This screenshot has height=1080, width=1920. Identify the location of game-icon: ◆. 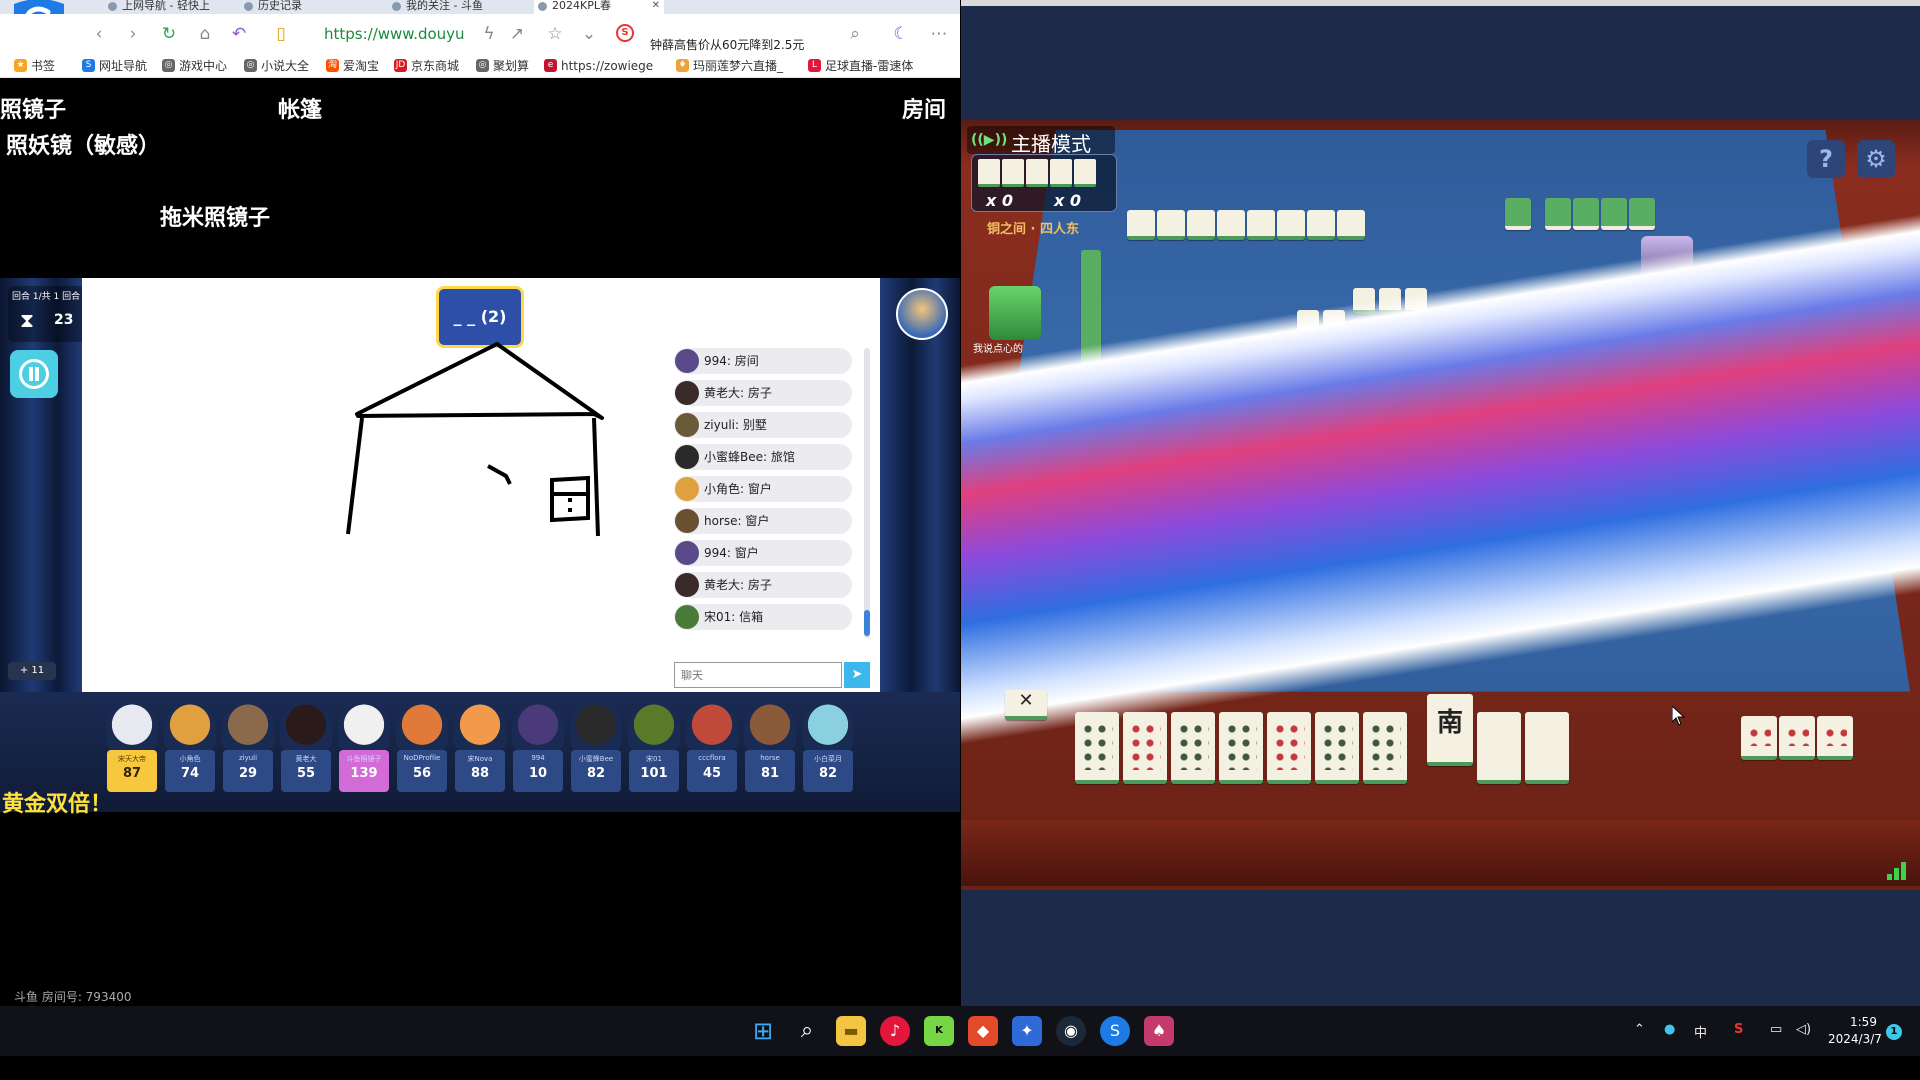
(983, 1031).